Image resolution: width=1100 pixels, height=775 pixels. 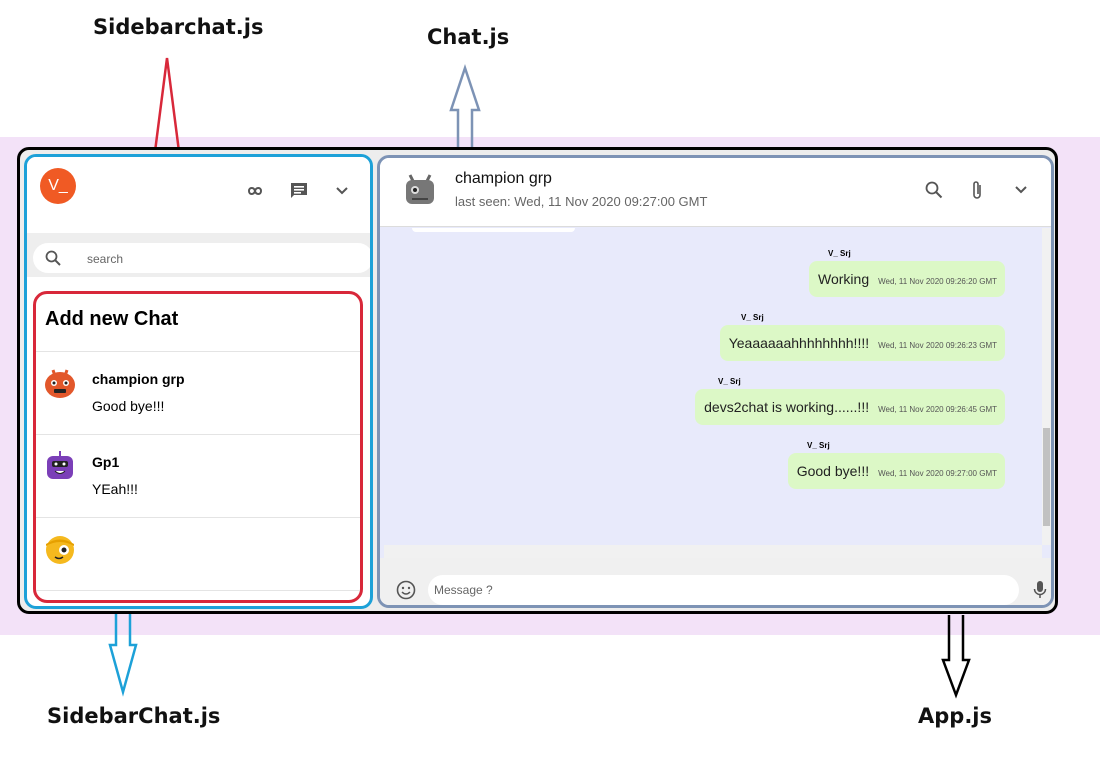 What do you see at coordinates (937, 345) in the screenshot?
I see `message-timestamp: Wed, 11 Nov 2020 09:26:23 GMT` at bounding box center [937, 345].